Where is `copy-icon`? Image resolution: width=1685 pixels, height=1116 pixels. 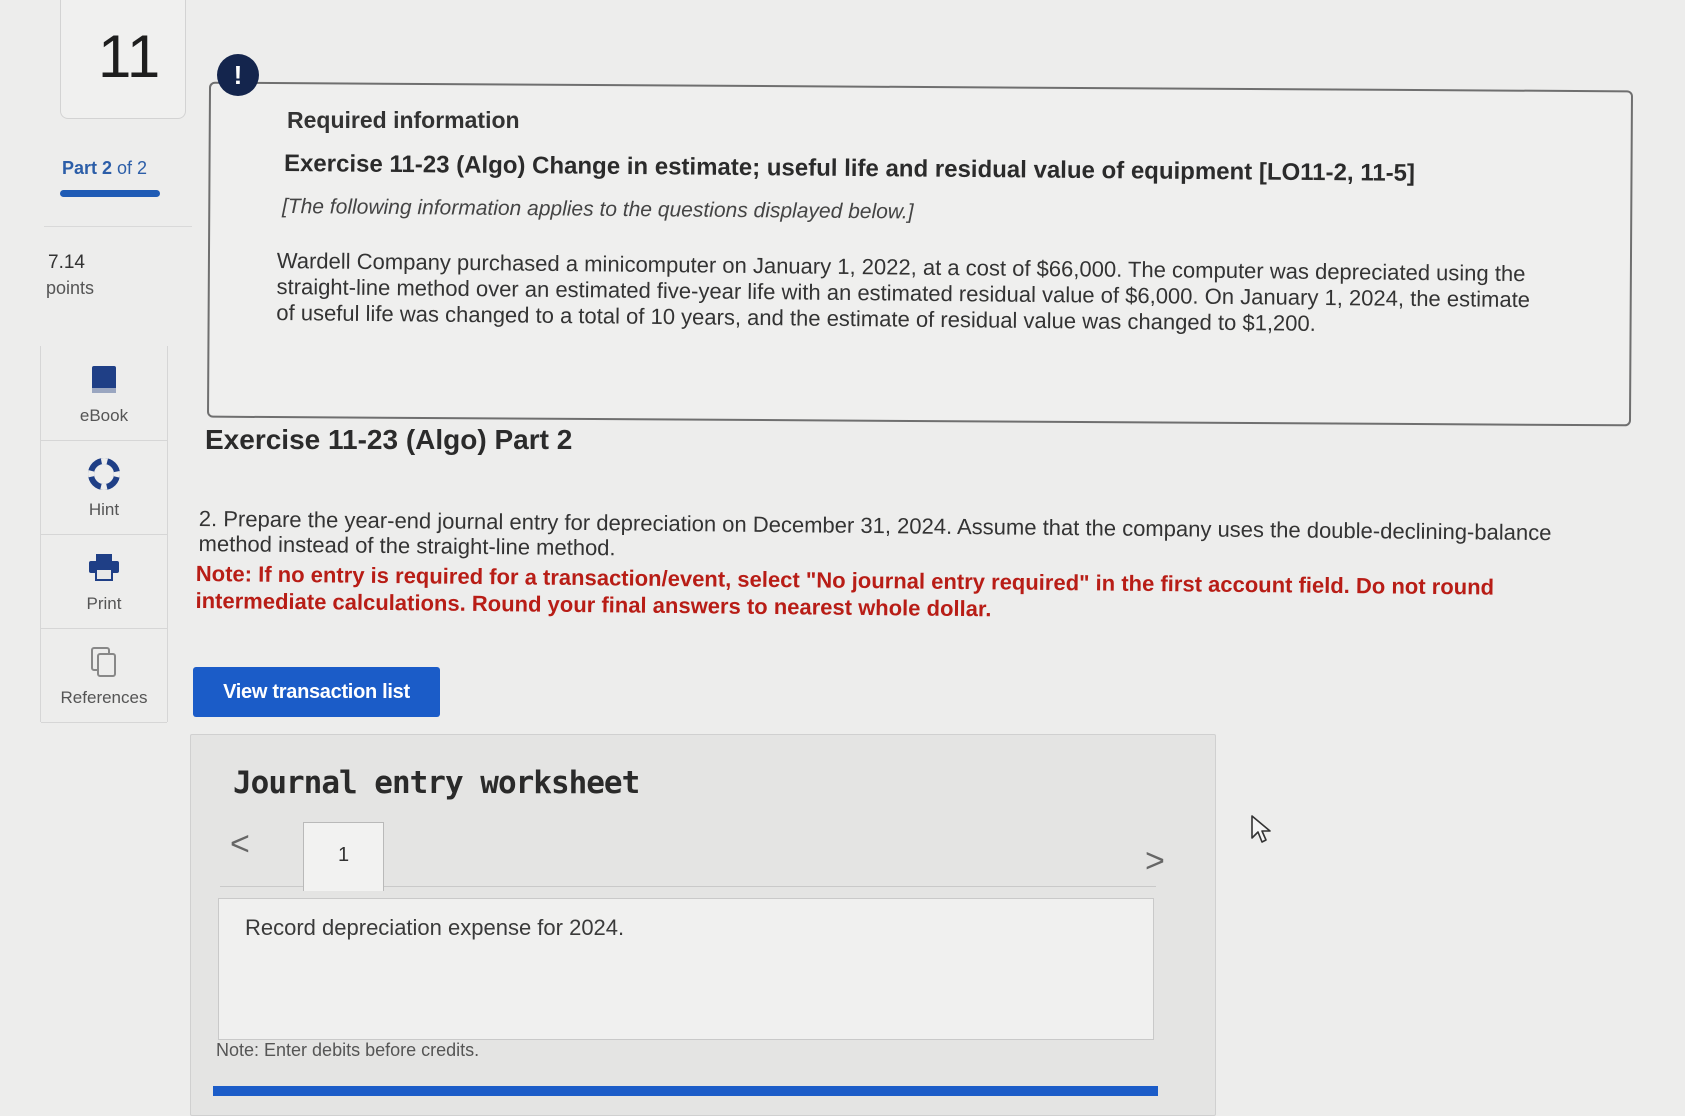 copy-icon is located at coordinates (104, 665).